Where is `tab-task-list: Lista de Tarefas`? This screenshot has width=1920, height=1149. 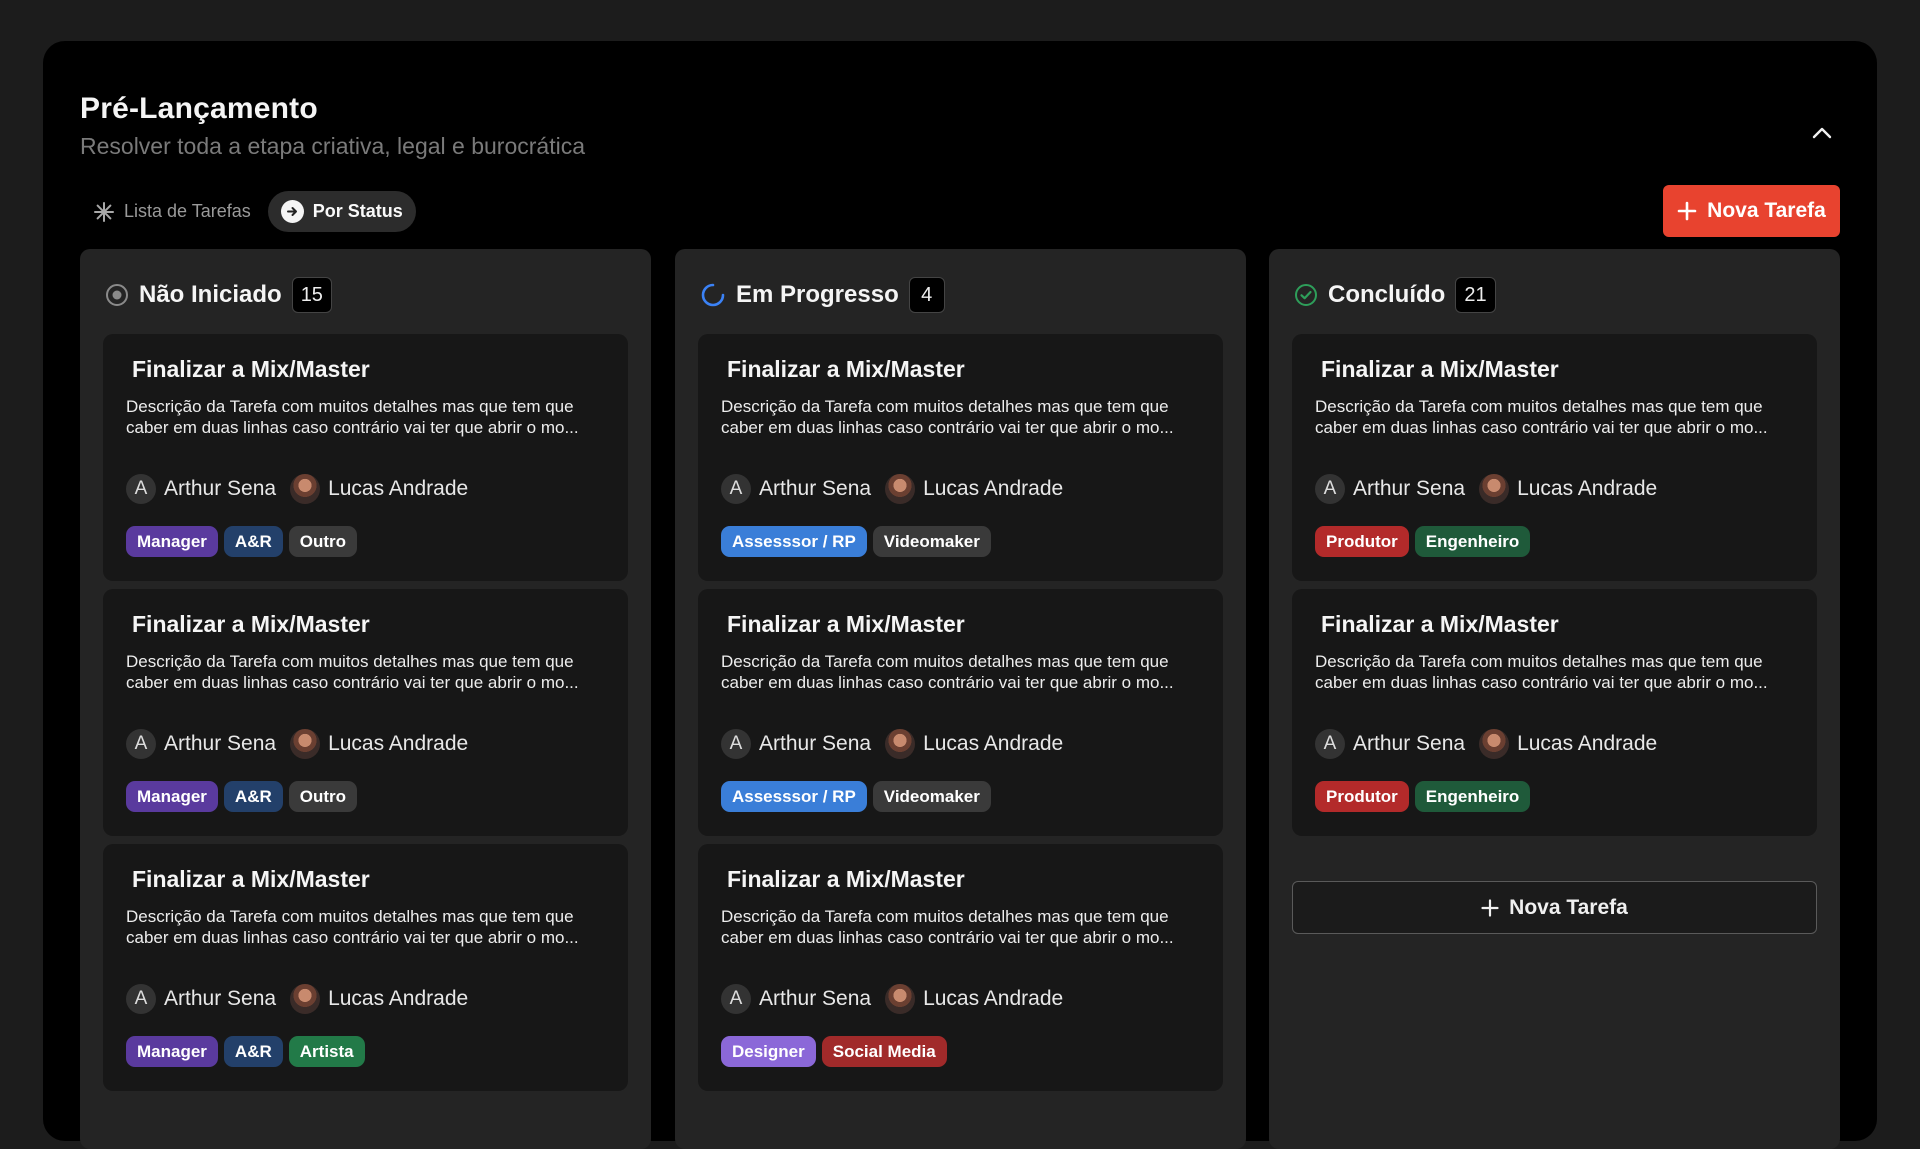 tab-task-list: Lista de Tarefas is located at coordinates (172, 211).